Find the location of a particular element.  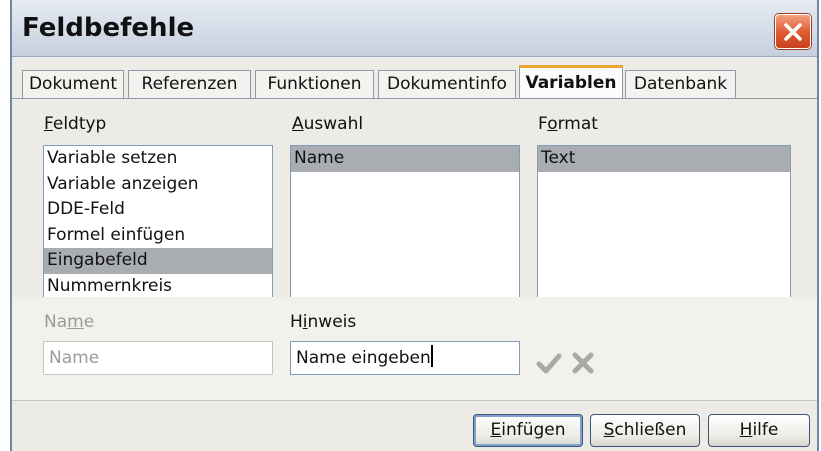

hinweis-input: Name eingeben is located at coordinates (405, 358).